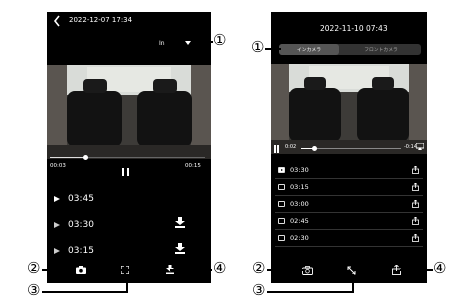 This screenshot has width=450, height=305. What do you see at coordinates (349, 239) in the screenshot?
I see `clip-row: 02:30` at bounding box center [349, 239].